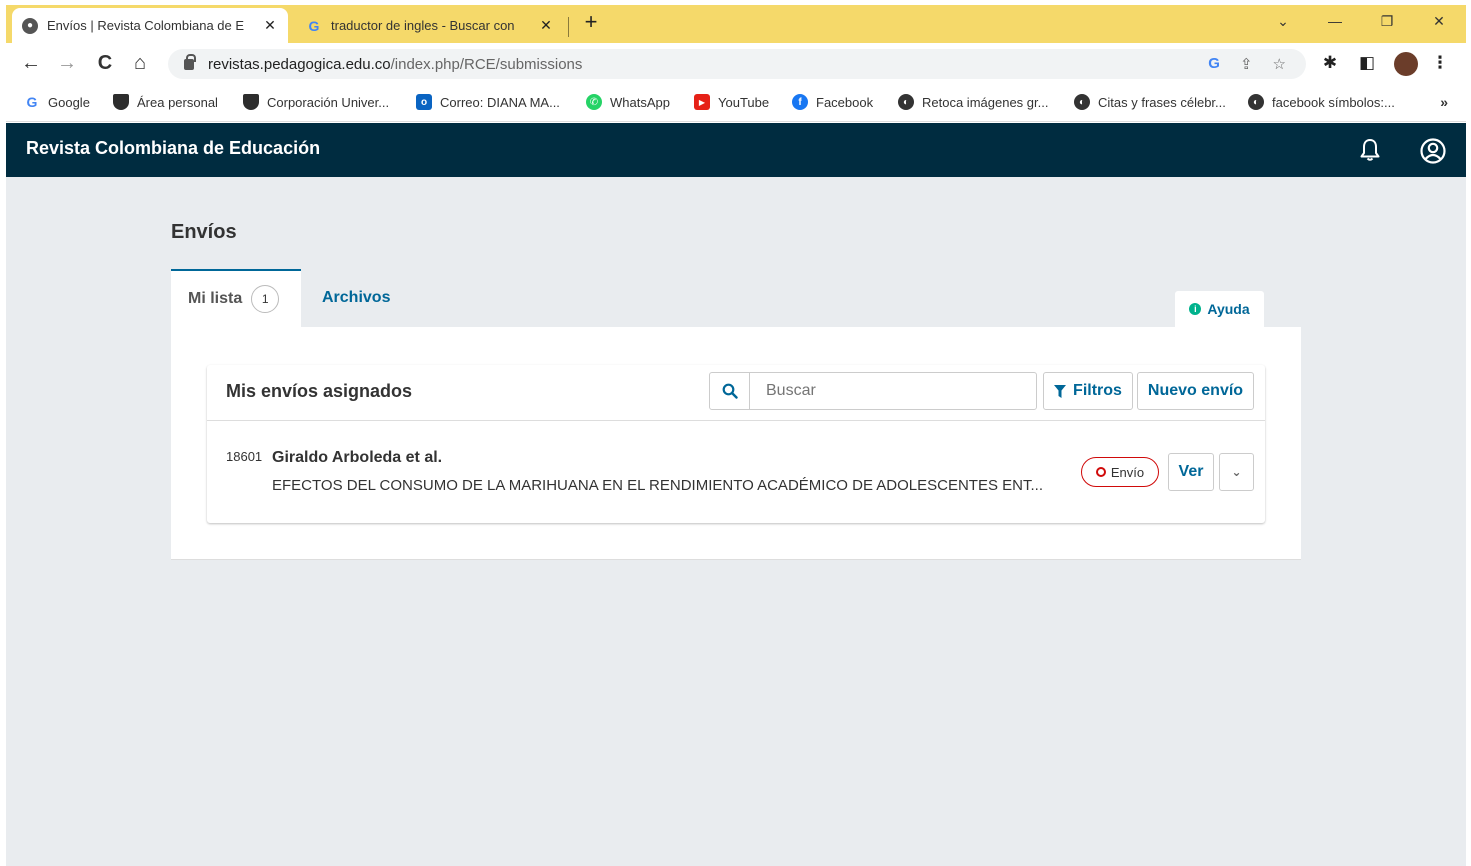 Image resolution: width=1471 pixels, height=866 pixels. Describe the element at coordinates (1406, 64) in the screenshot. I see `profile-avatar` at that location.